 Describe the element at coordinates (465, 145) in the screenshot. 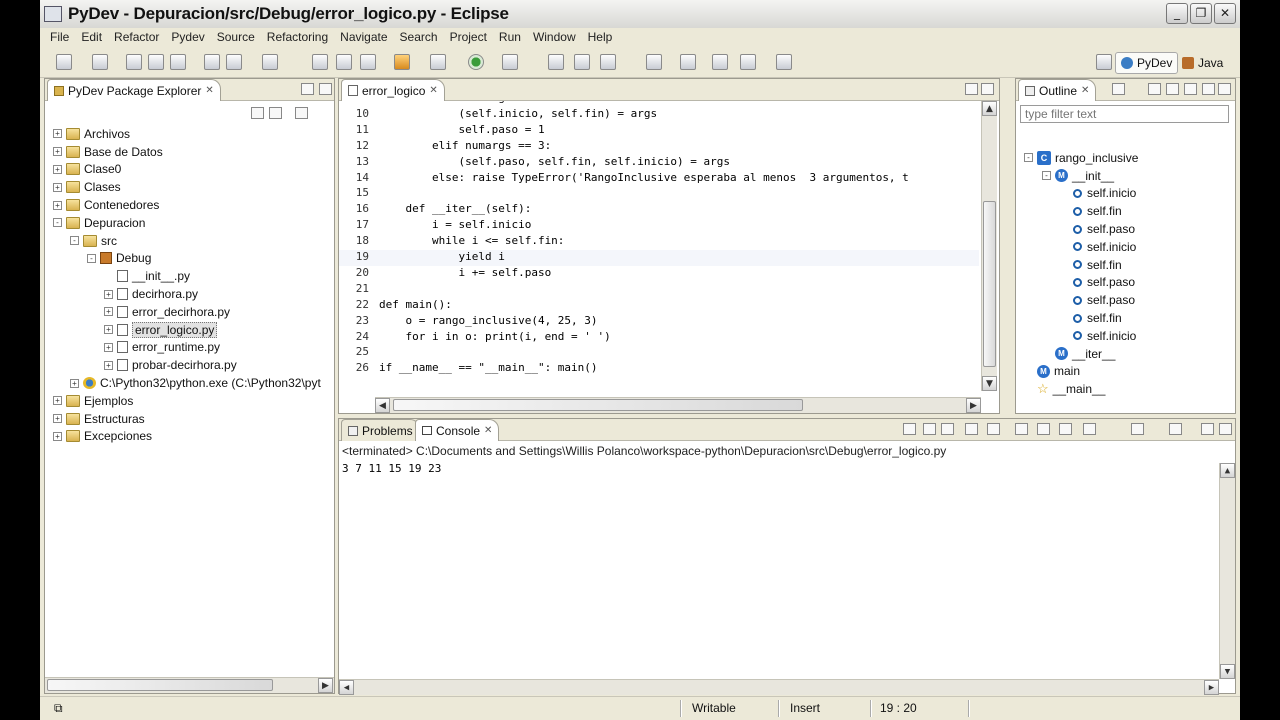

I see `code-text: elif numargs == 3:` at that location.